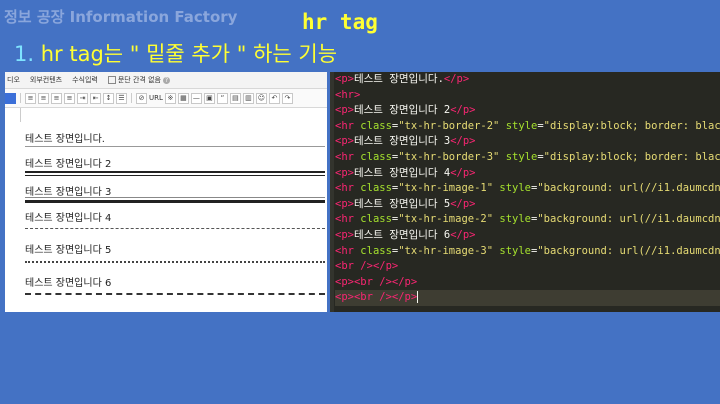  What do you see at coordinates (235, 98) in the screenshot?
I see `code-icon: ▤` at bounding box center [235, 98].